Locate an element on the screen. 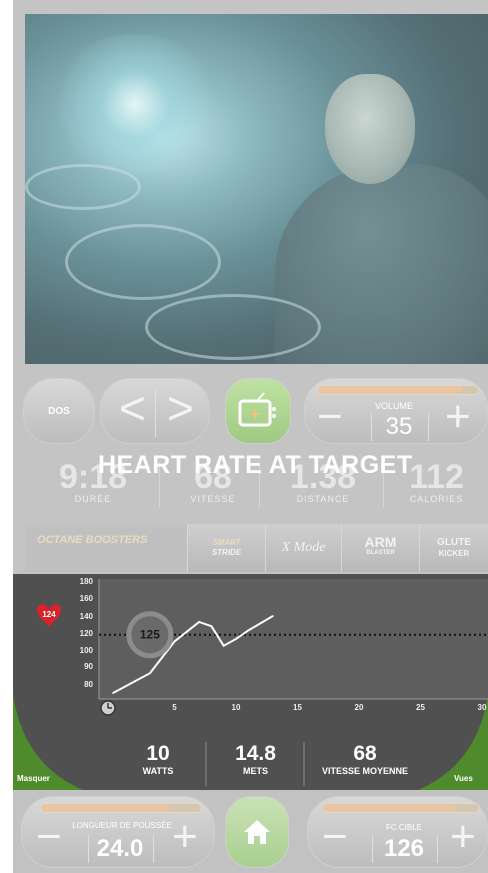 The width and height of the screenshot is (488, 873). tab-x-mode: X Mode is located at coordinates (303, 548).